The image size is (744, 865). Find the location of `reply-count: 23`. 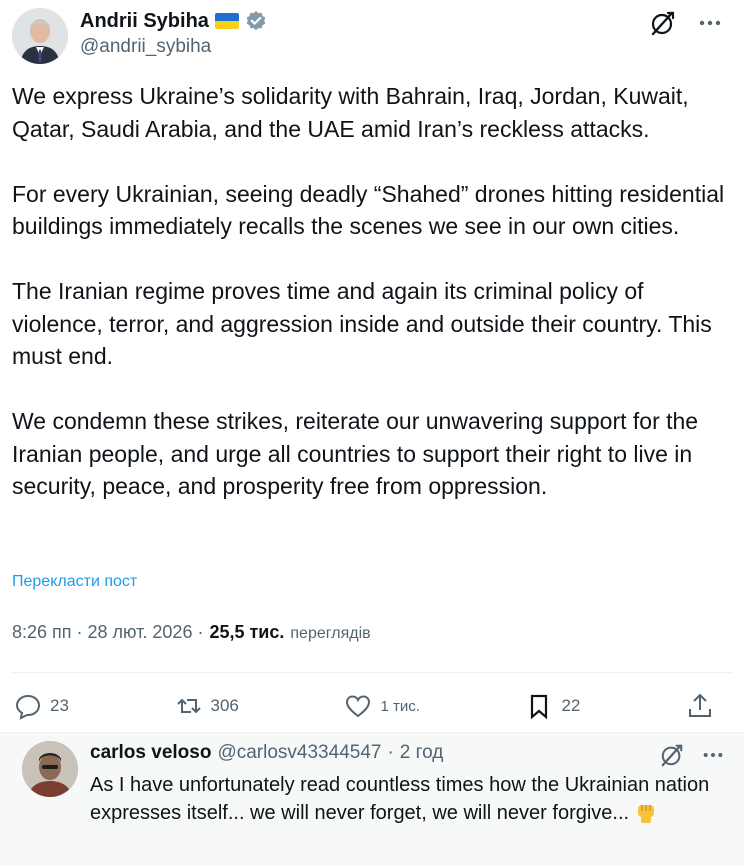

reply-count: 23 is located at coordinates (59, 705).